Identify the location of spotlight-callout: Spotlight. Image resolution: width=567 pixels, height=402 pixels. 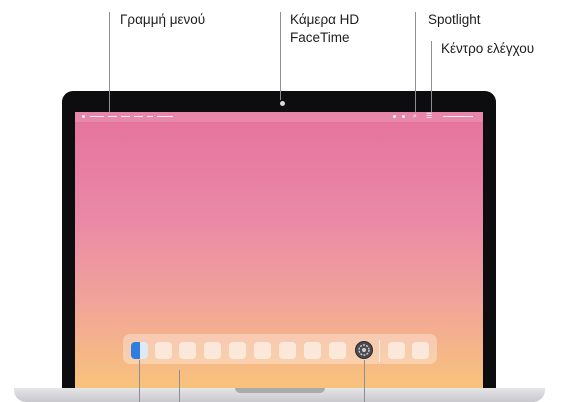
(454, 19).